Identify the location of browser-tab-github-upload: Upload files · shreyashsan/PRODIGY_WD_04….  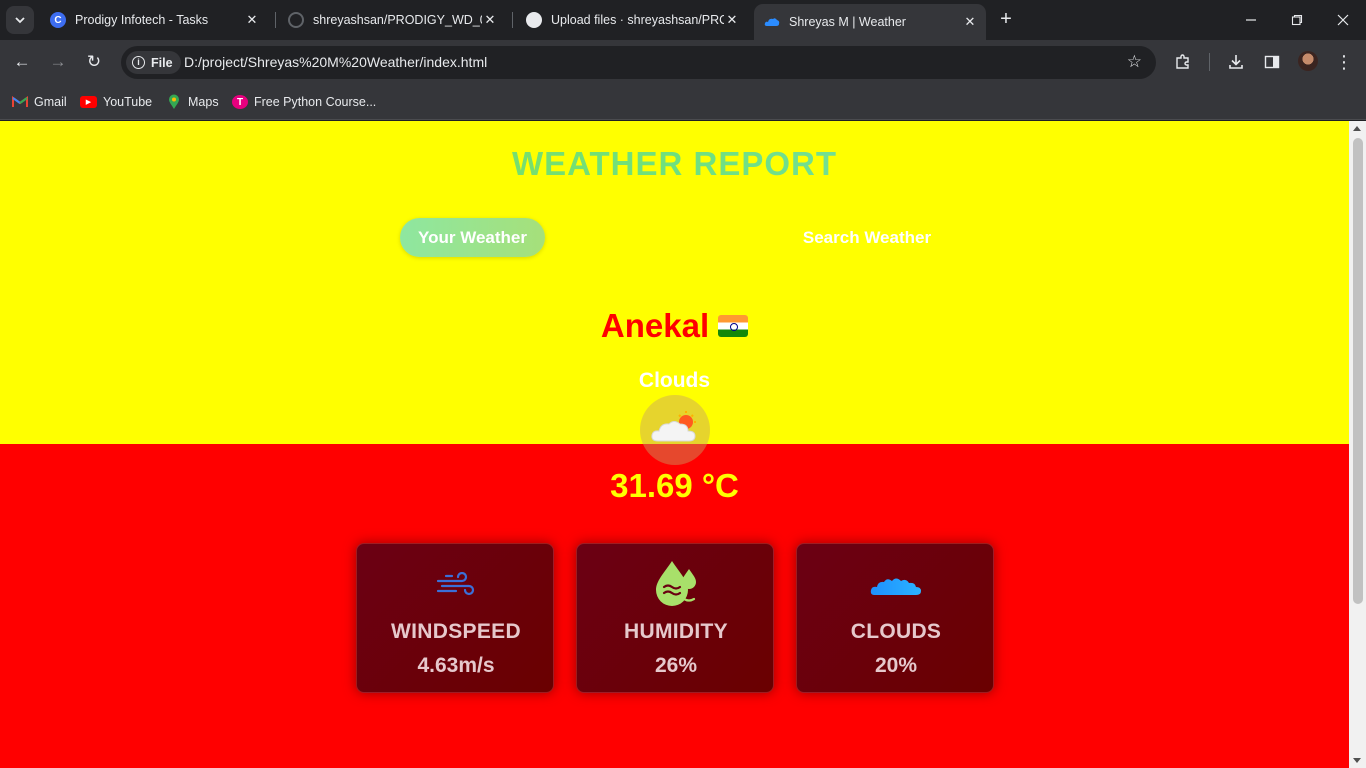
(633, 20).